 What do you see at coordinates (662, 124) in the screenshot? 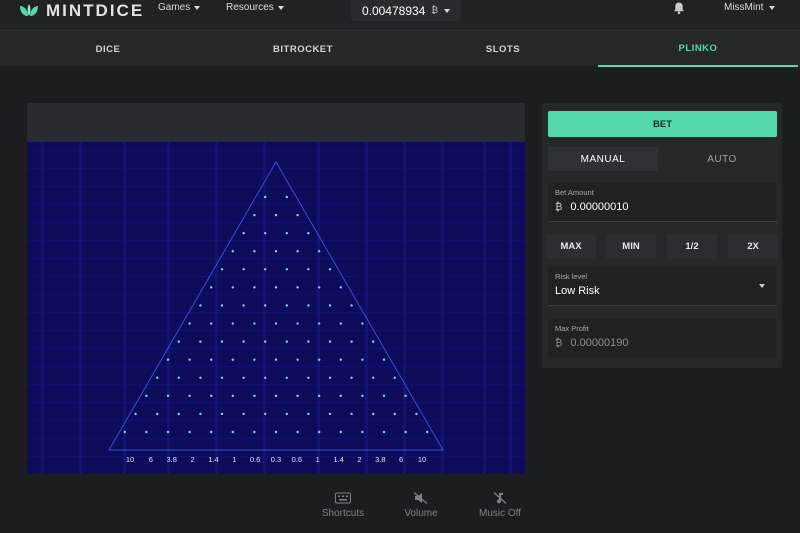
I see `bet-button: BET` at bounding box center [662, 124].